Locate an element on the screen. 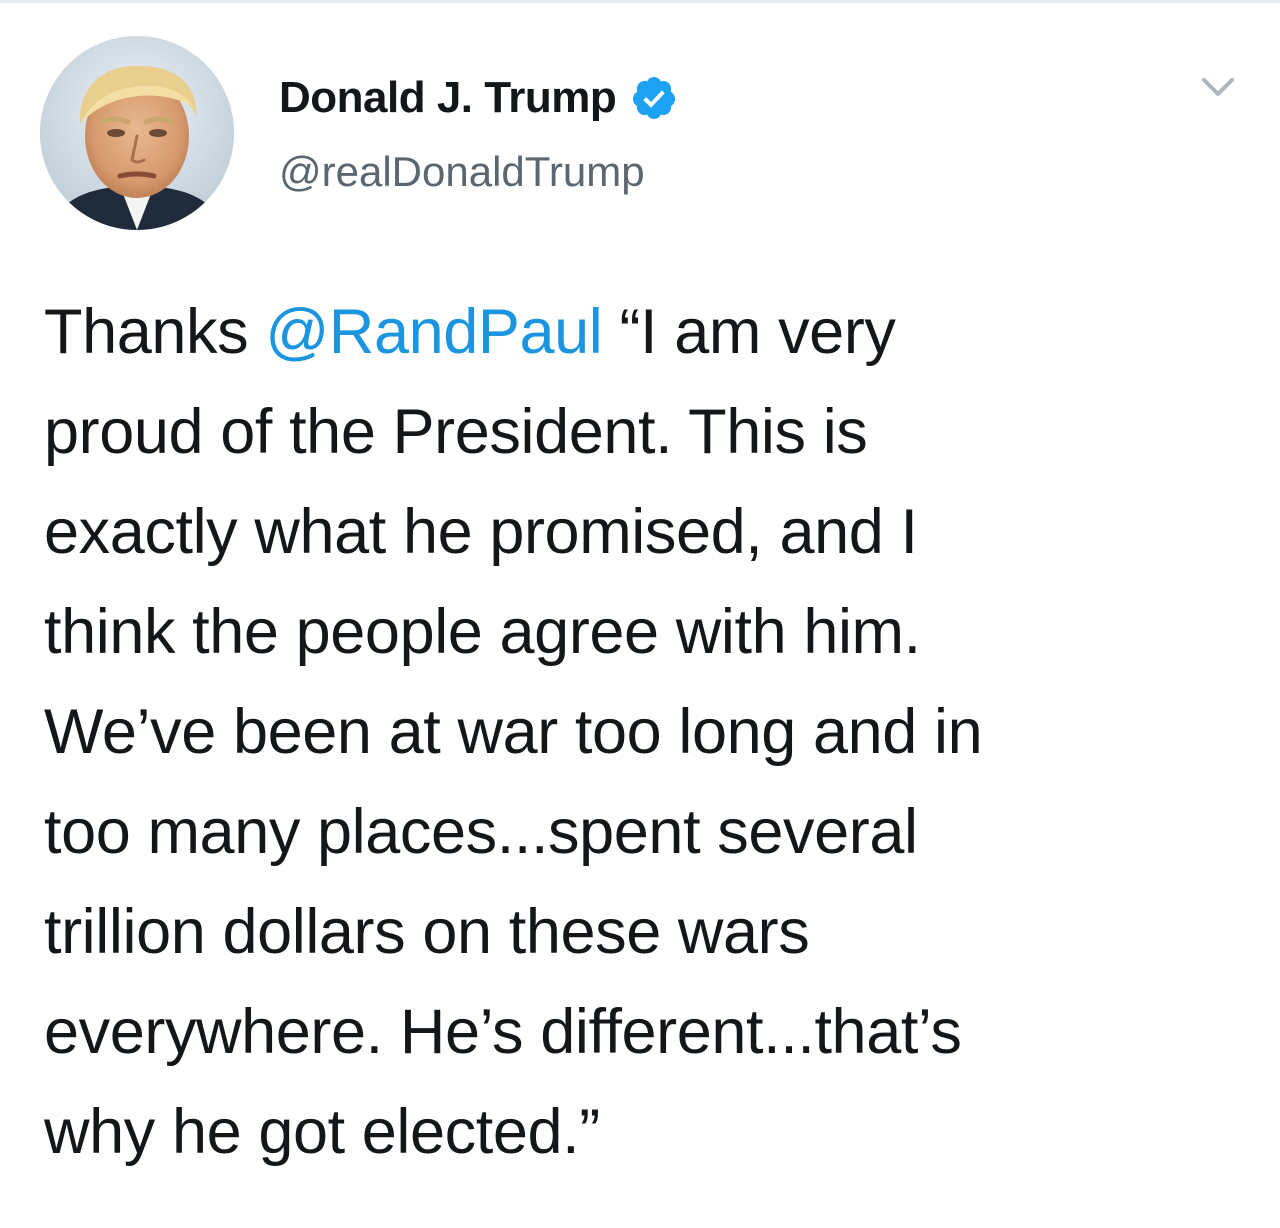  chevron-down-icon is located at coordinates (1218, 88).